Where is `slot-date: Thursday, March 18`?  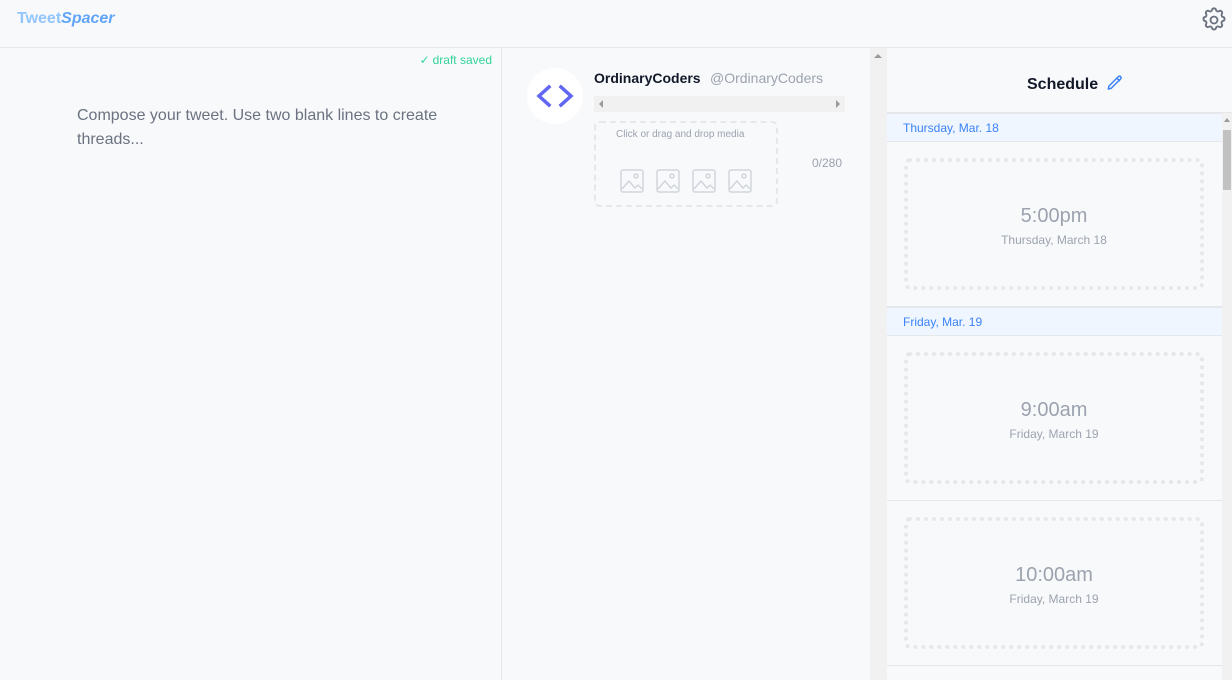
slot-date: Thursday, March 18 is located at coordinates (1054, 240).